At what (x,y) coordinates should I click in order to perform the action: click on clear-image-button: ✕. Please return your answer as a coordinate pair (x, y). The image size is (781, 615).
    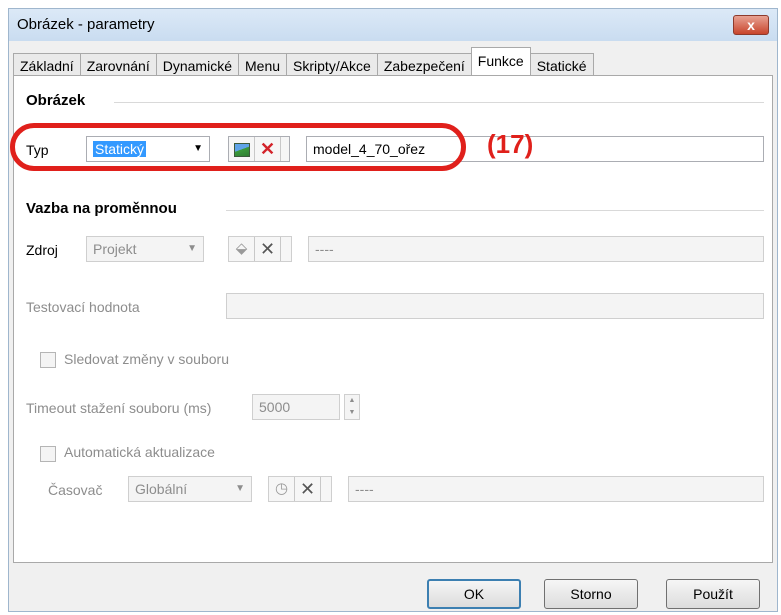
    Looking at the image, I should click on (268, 149).